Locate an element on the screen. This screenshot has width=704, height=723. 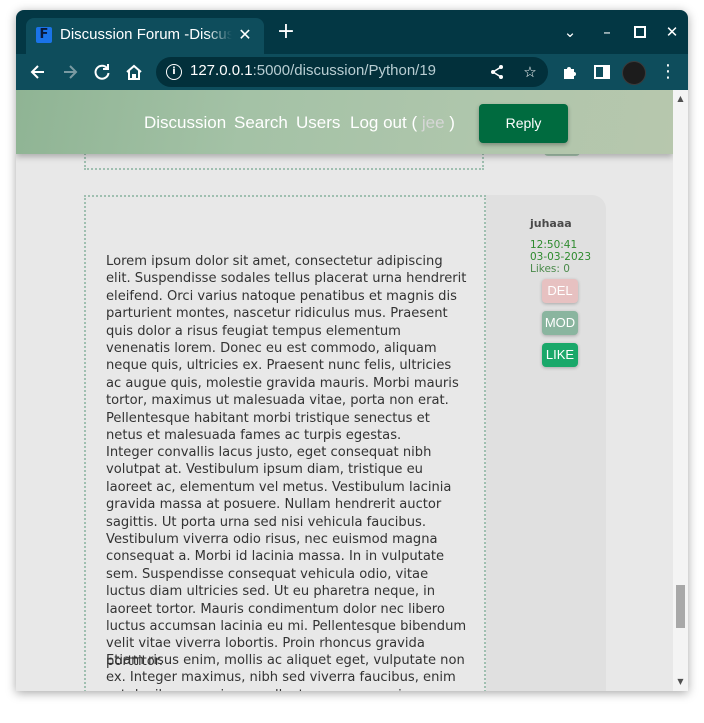
nav-users: Users is located at coordinates (318, 123).